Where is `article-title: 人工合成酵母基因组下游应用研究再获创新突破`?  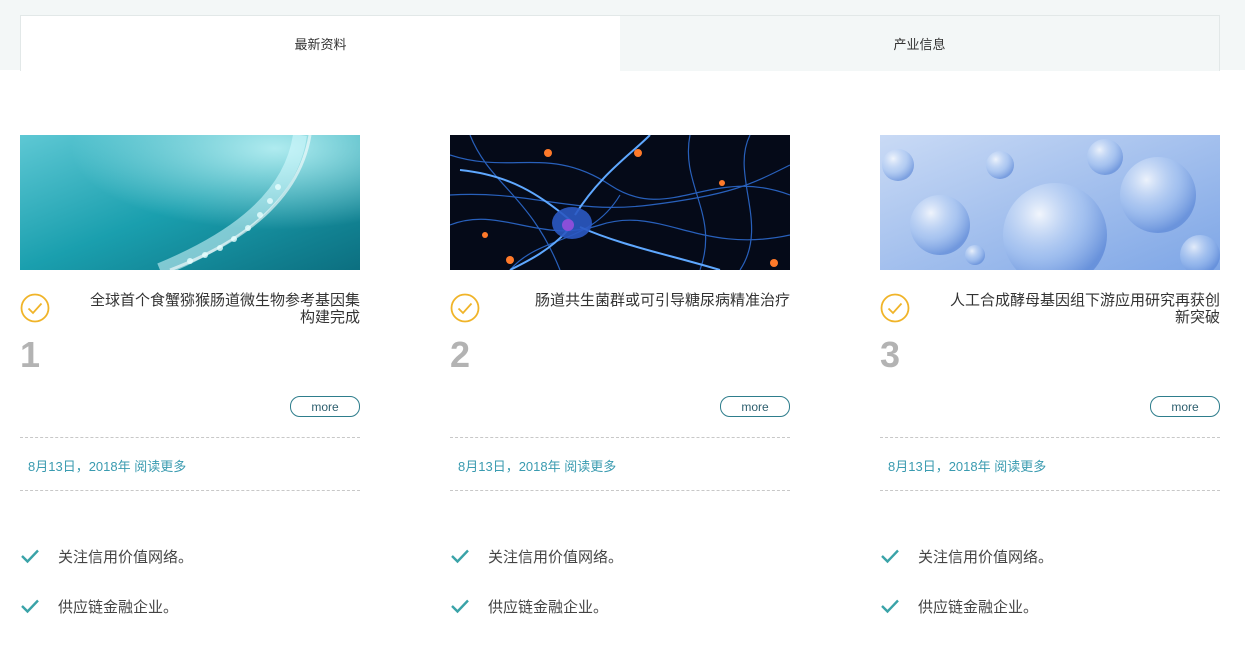
article-title: 人工合成酵母基因组下游应用研究再获创新突破 is located at coordinates (1084, 309).